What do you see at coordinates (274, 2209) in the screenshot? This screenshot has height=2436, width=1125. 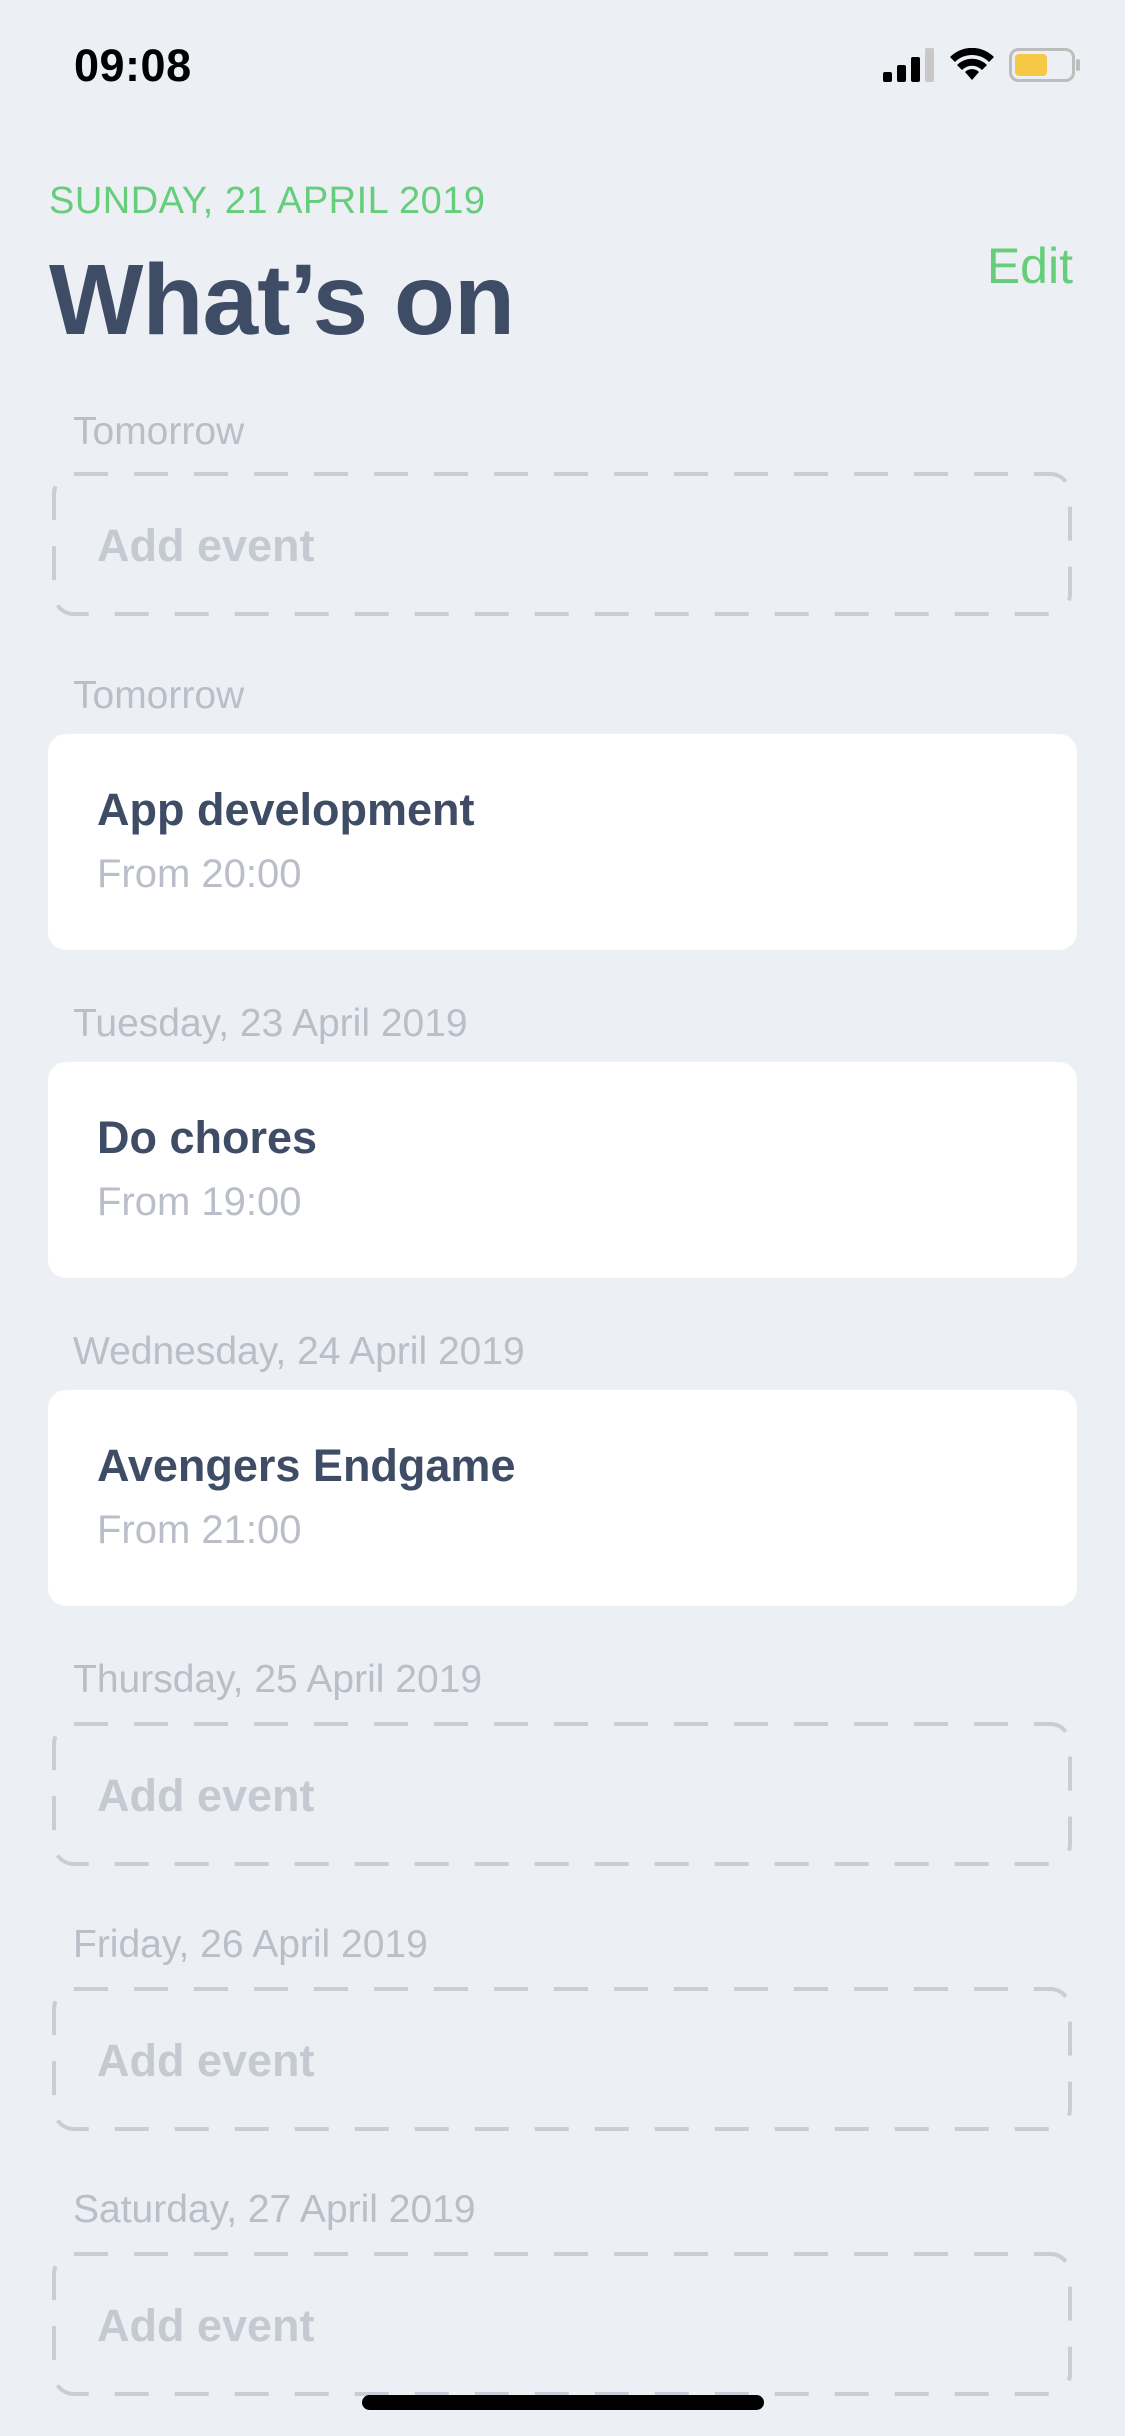 I see `section-label: Saturday, 27 April 2019` at bounding box center [274, 2209].